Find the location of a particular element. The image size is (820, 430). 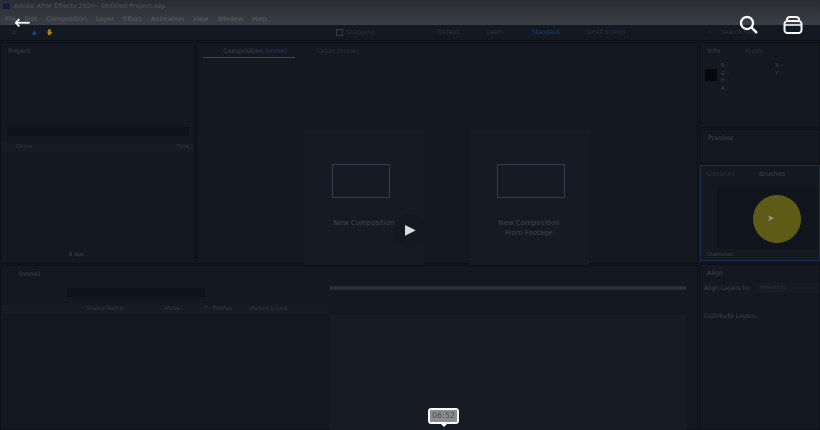

audio-tab: Audio is located at coordinates (754, 51).